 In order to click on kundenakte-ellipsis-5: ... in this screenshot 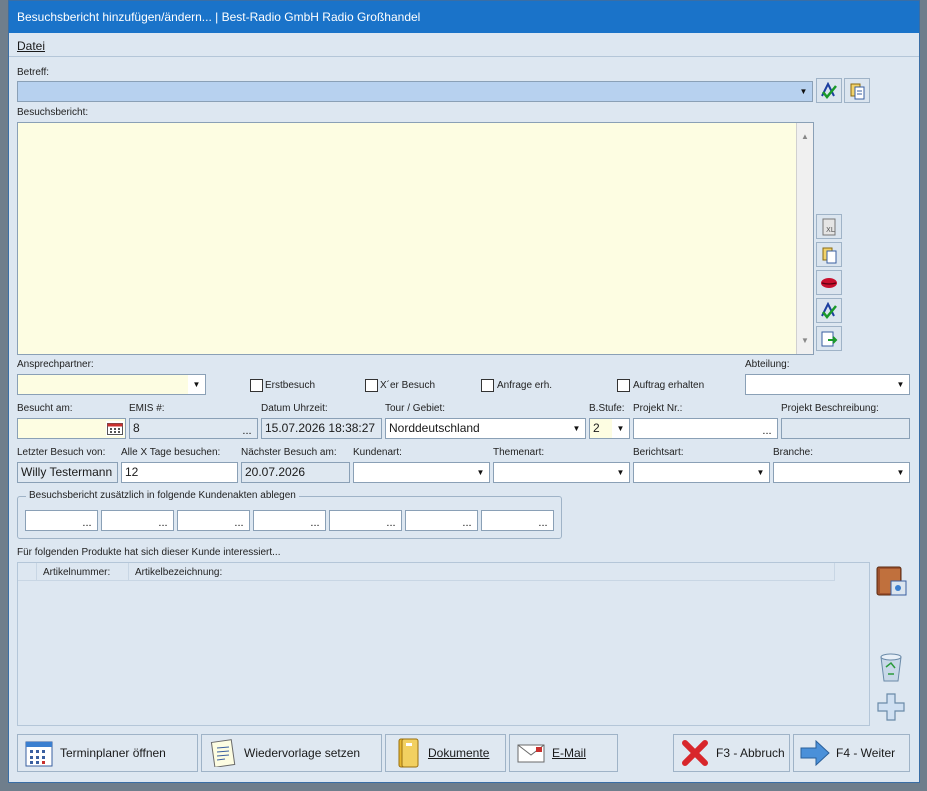, I will do `click(391, 520)`.